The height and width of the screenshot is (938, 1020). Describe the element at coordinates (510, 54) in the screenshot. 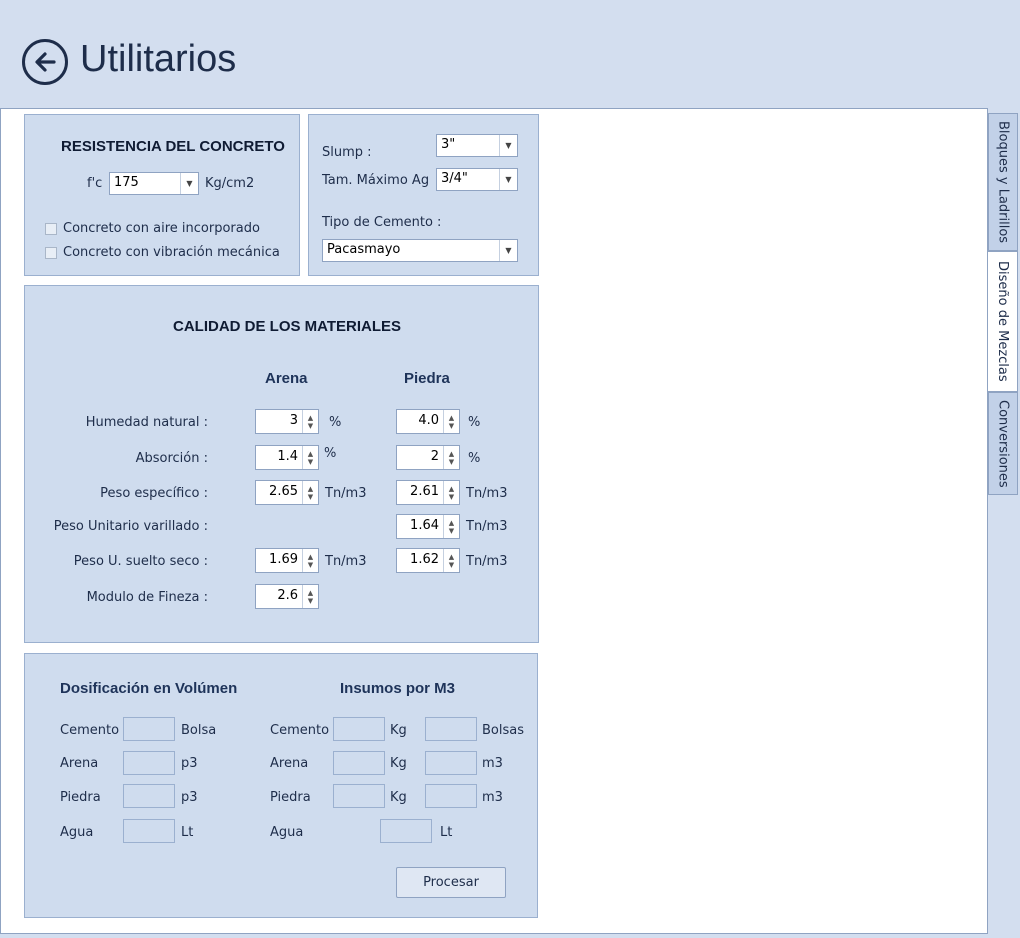

I see `header: Utilitarios` at that location.